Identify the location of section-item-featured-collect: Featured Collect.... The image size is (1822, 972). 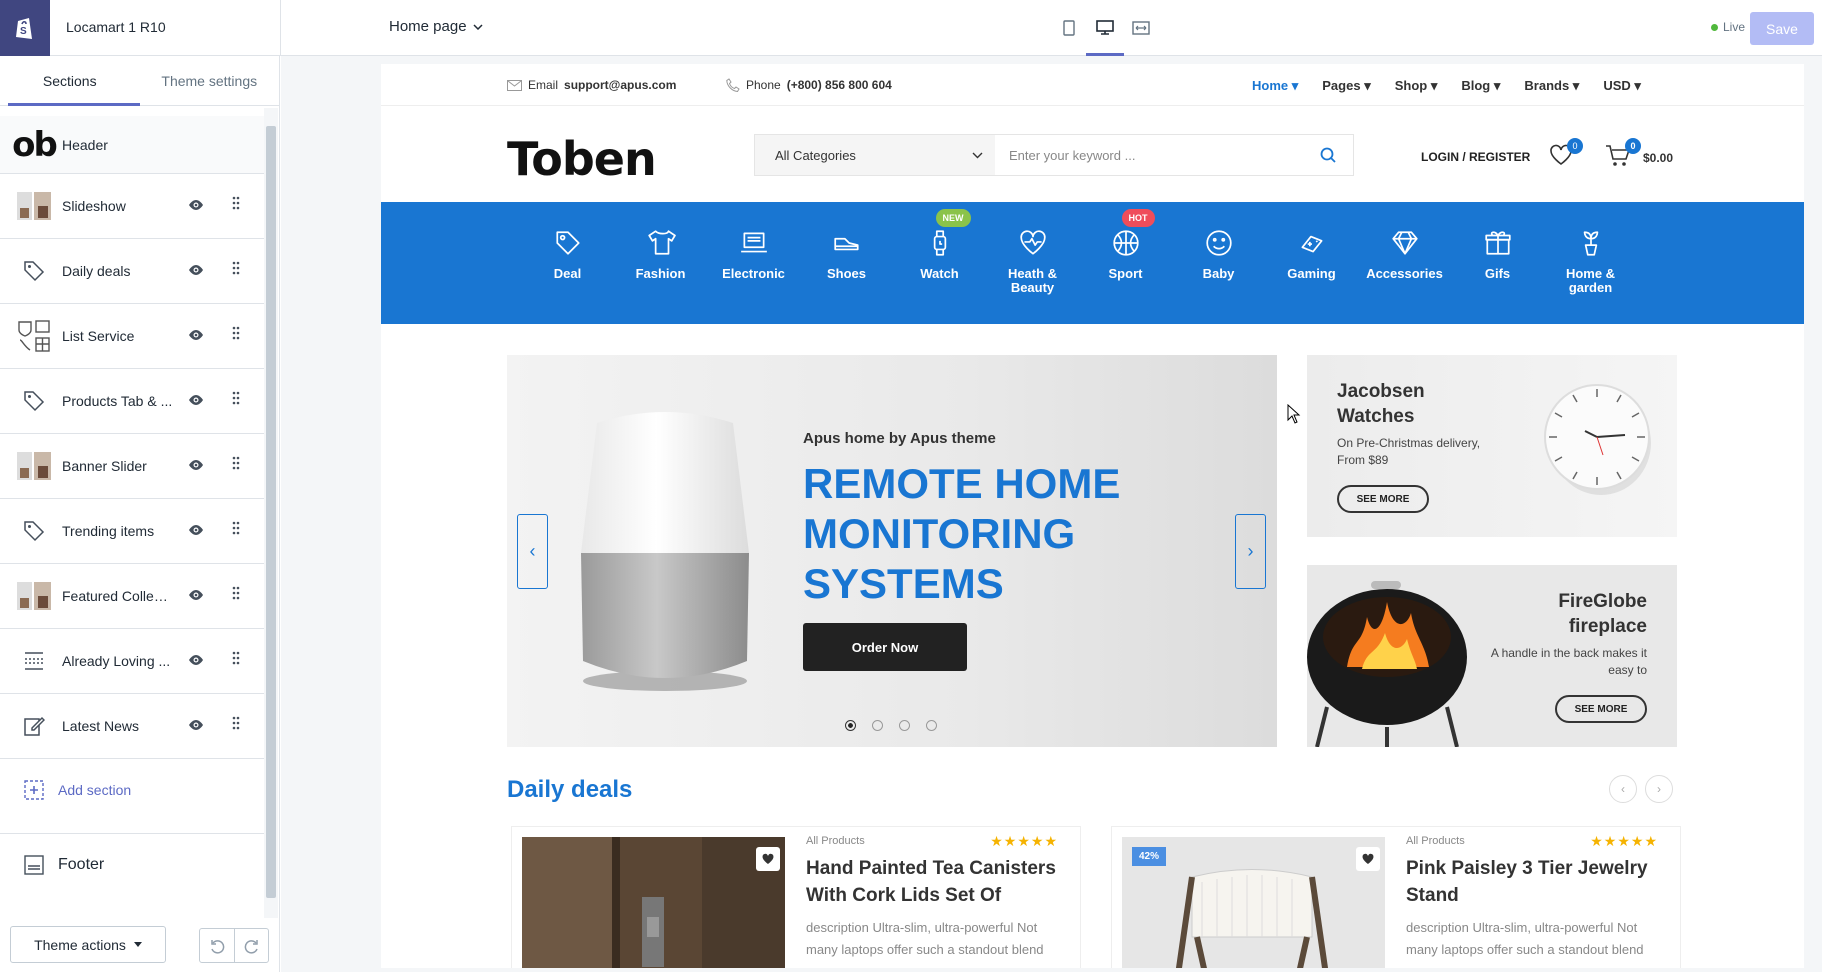
(132, 596).